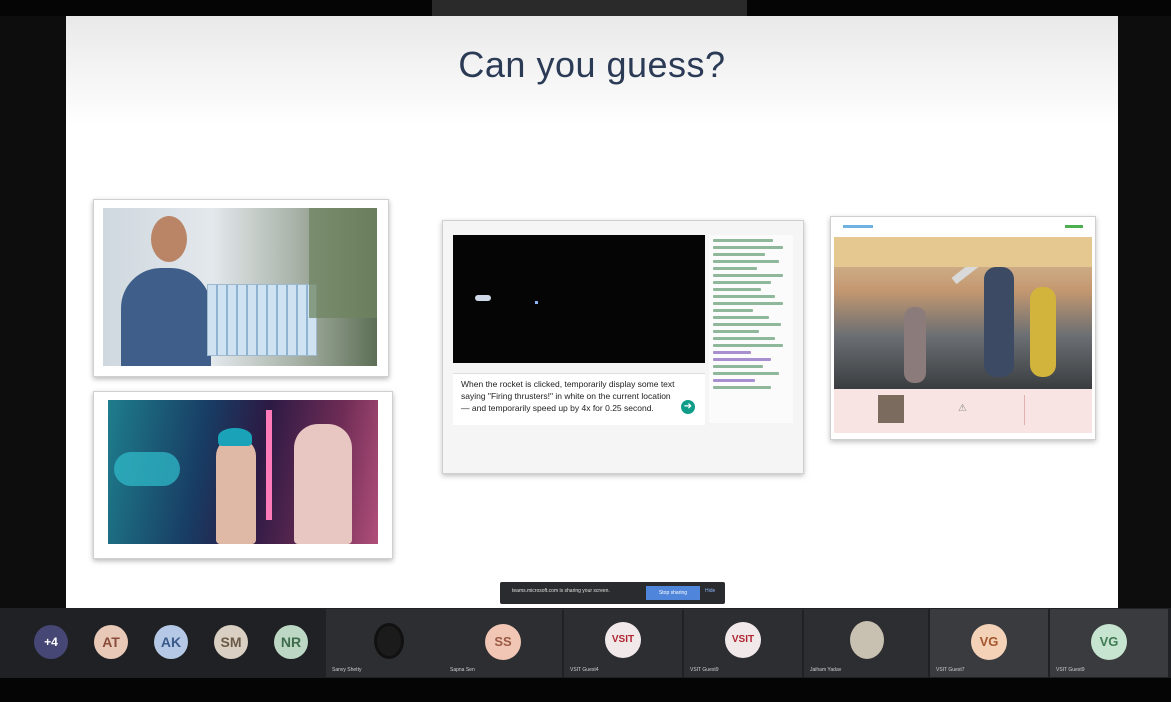  I want to click on neon-sign, so click(147, 469).